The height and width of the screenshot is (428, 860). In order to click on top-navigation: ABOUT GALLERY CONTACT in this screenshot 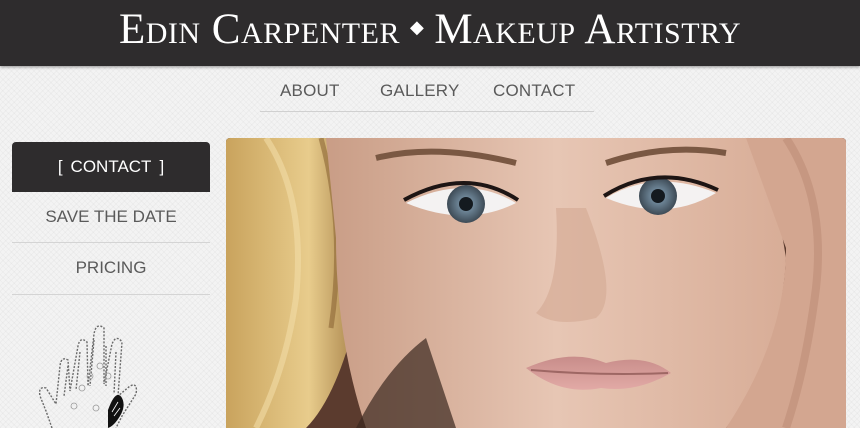, I will do `click(427, 89)`.